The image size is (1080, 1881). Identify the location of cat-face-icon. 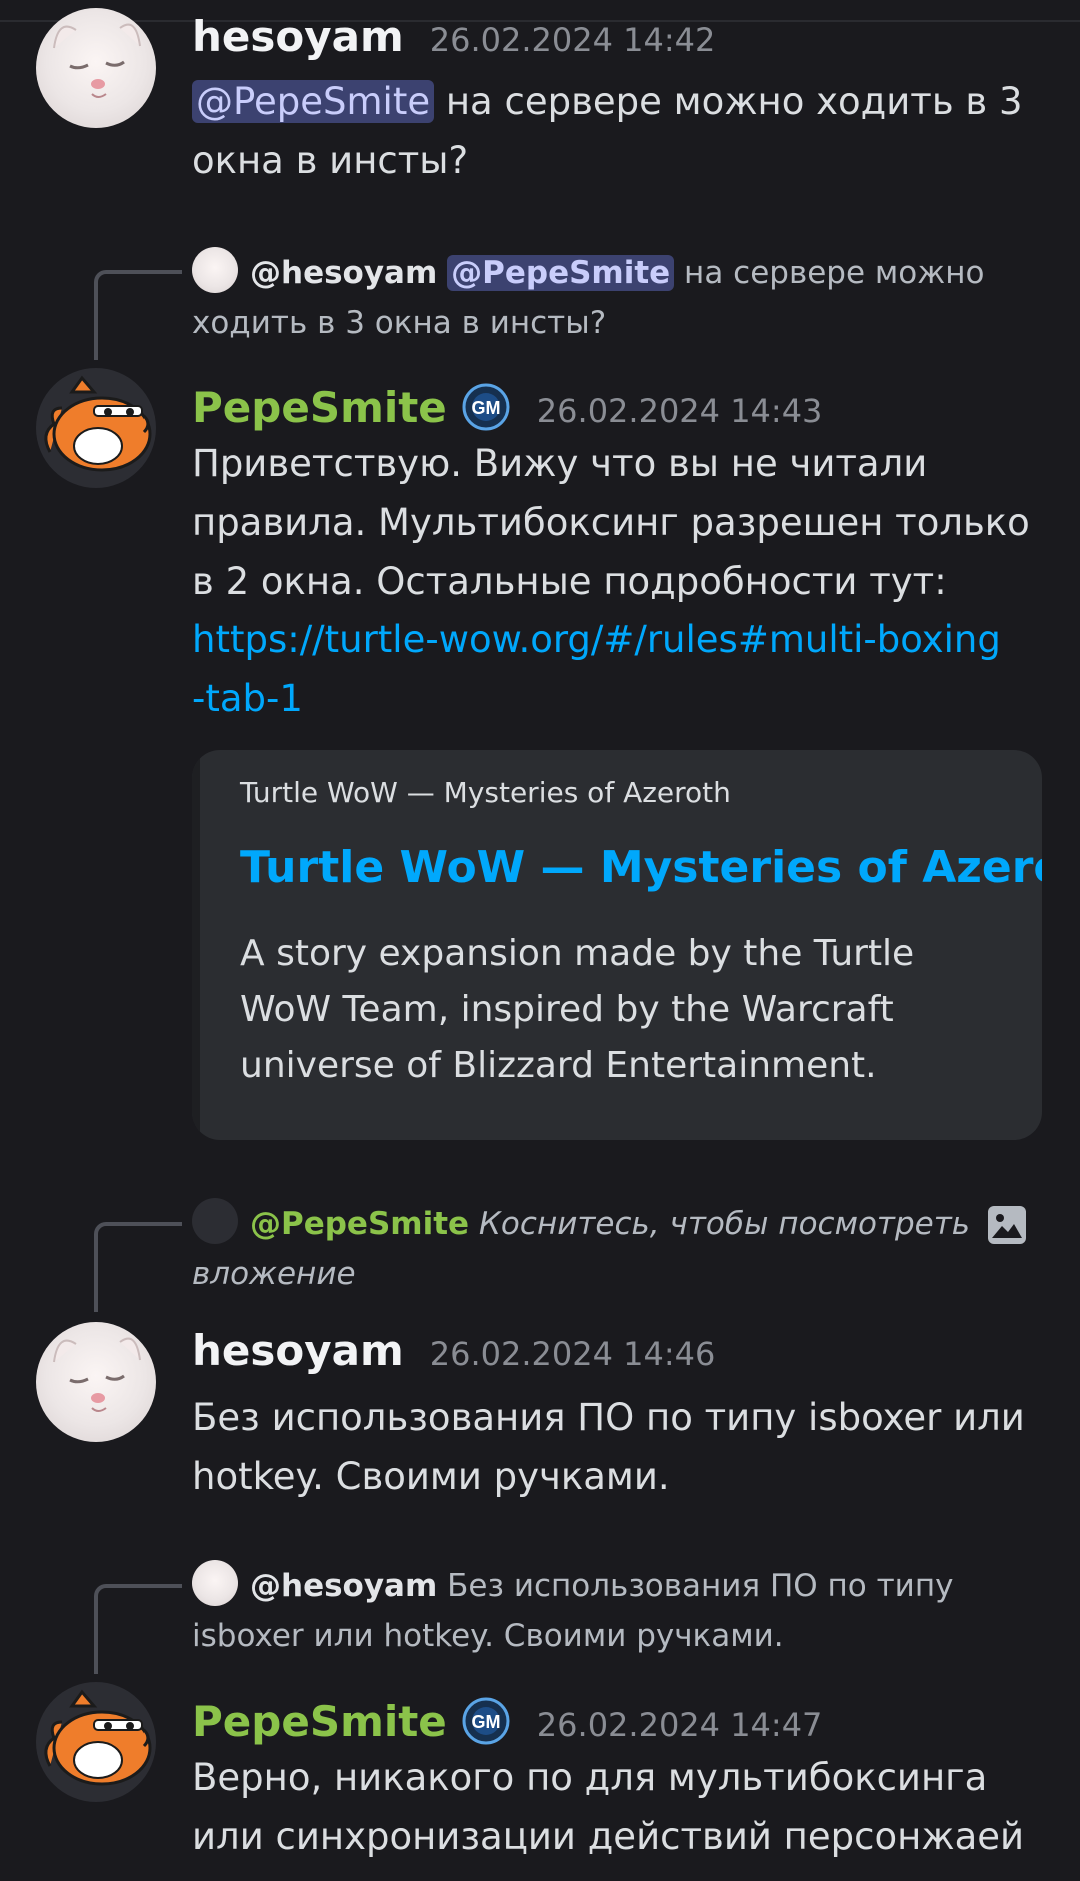
(97, 1374).